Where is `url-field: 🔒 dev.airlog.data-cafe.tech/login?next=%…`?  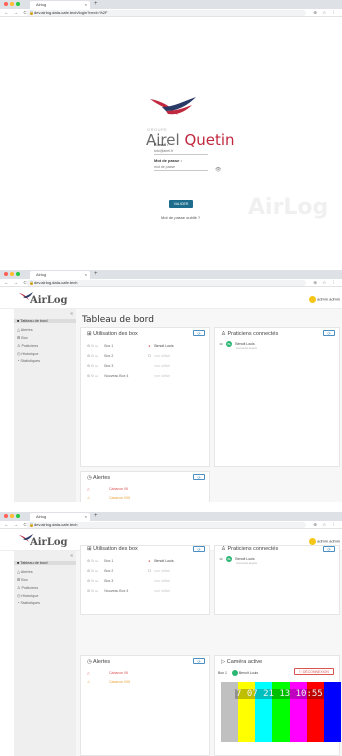
url-field: 🔒 dev.airlog.data-cafe.tech/login?next=%… is located at coordinates (166, 13).